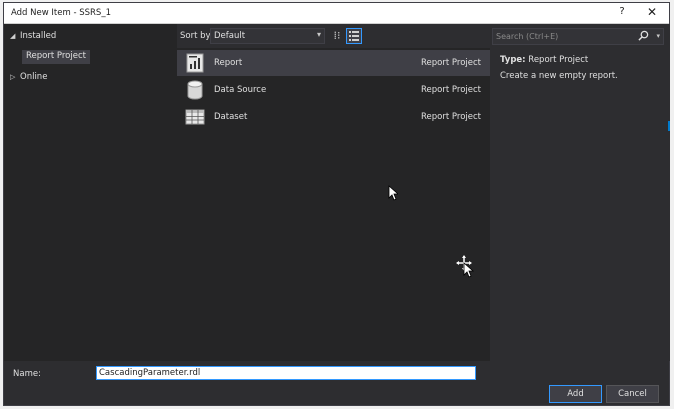  Describe the element at coordinates (15, 36) in the screenshot. I see `expanded-arrow-icon: ◢` at that location.